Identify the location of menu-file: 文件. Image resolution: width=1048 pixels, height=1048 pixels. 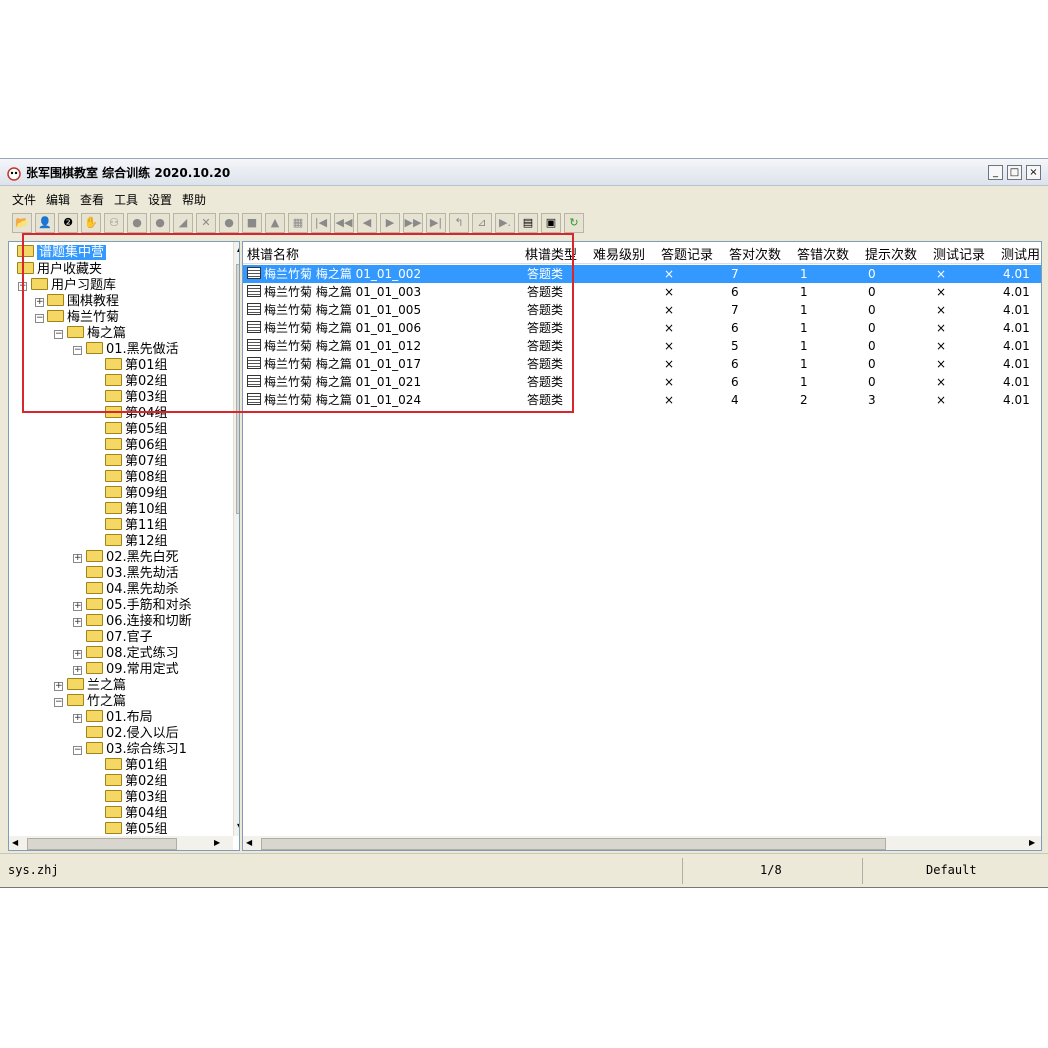
(24, 199).